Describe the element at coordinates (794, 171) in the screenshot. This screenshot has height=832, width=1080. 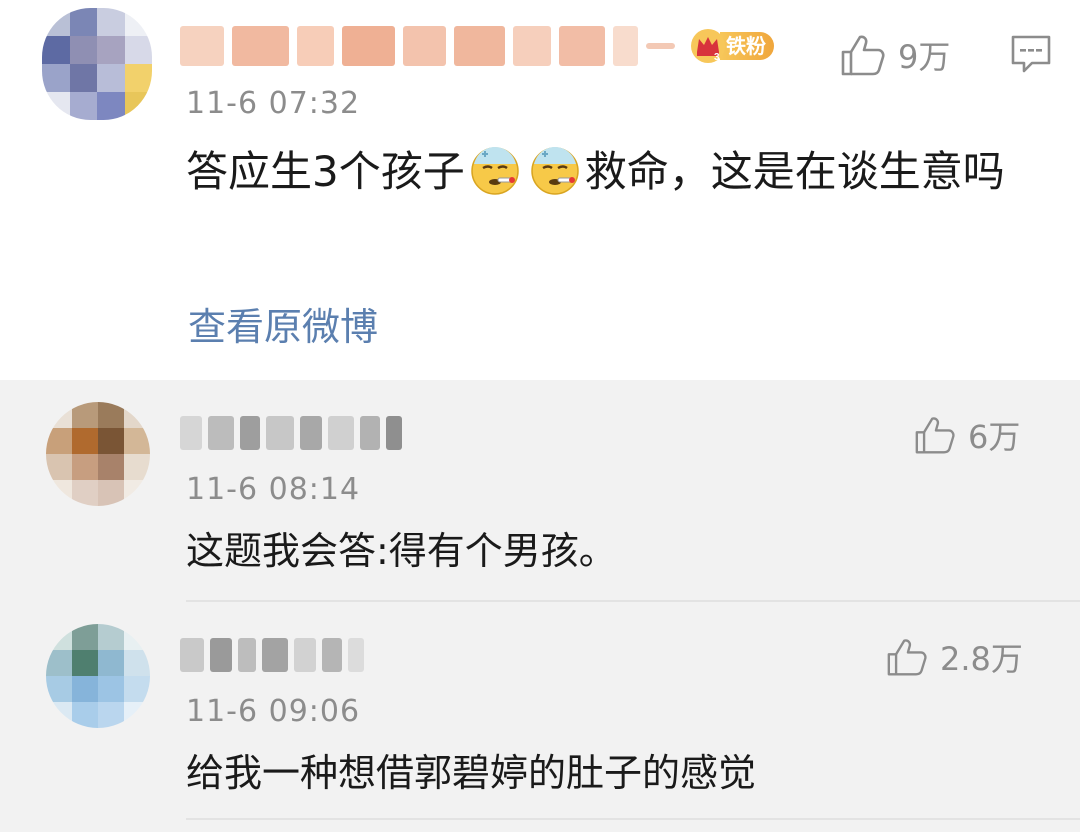
I see `comment-text-part-2: 救命，这是在谈生意吗` at that location.